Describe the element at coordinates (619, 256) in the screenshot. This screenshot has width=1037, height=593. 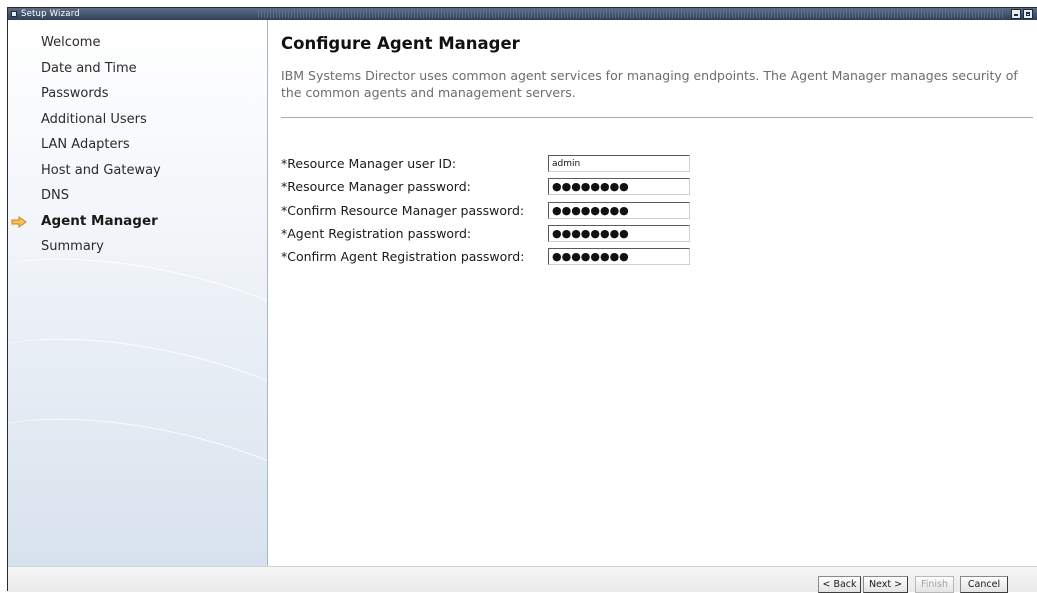
I see `confirm-agent-registration-password-input` at that location.